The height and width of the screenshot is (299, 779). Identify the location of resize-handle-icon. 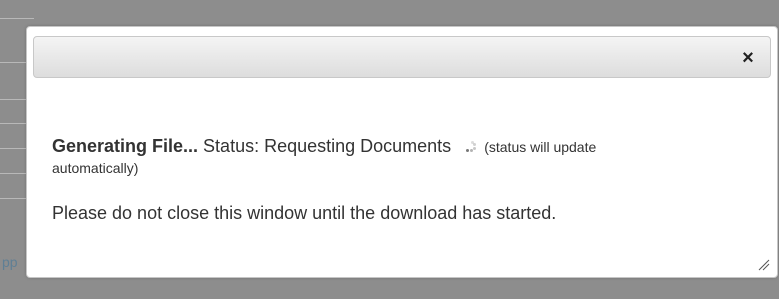
(763, 264).